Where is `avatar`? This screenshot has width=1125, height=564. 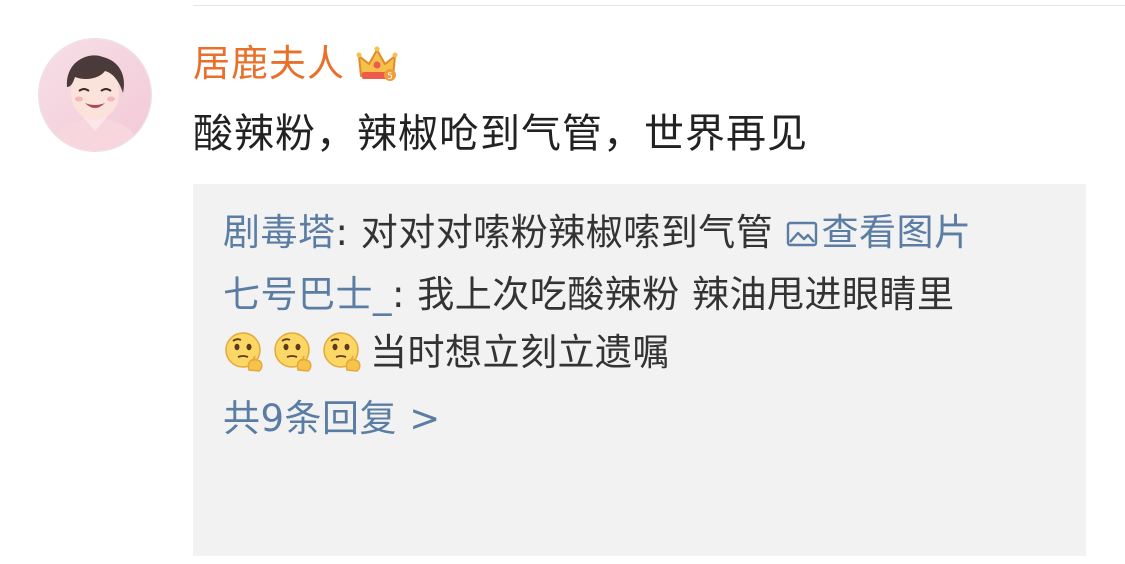 avatar is located at coordinates (95, 95).